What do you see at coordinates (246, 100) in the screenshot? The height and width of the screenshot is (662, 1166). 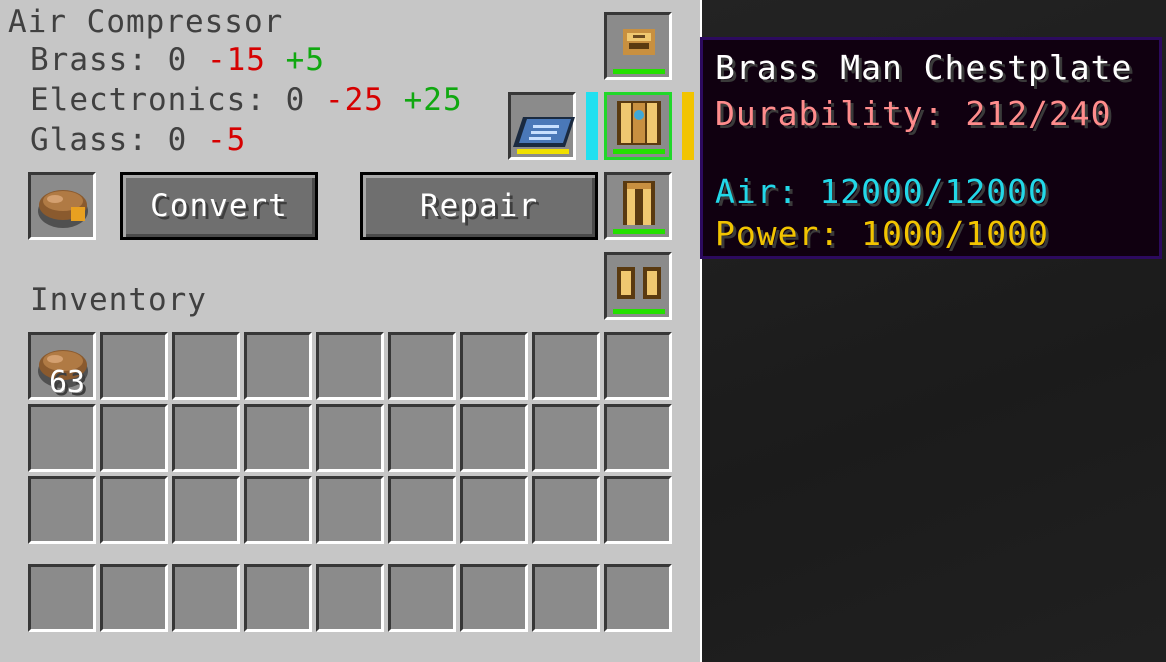 I see `cost-electronics: Electronics: 0 -25 +25` at bounding box center [246, 100].